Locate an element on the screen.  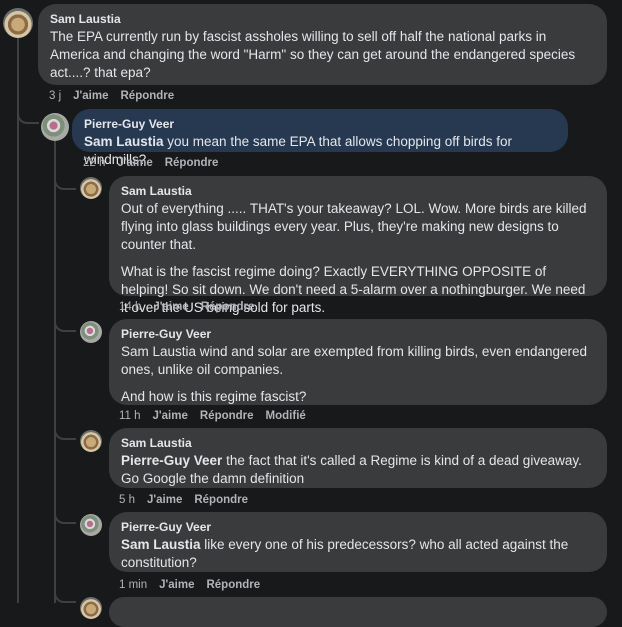
comment-time: 11 h is located at coordinates (130, 416).